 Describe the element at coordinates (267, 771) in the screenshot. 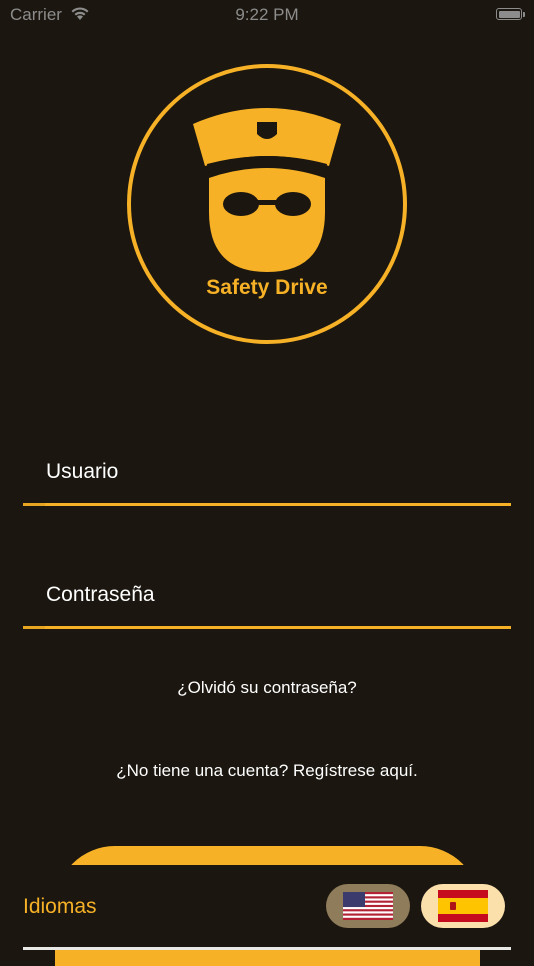

I see `register-link: ¿No tiene una cuenta? Regístrese aquí.` at that location.